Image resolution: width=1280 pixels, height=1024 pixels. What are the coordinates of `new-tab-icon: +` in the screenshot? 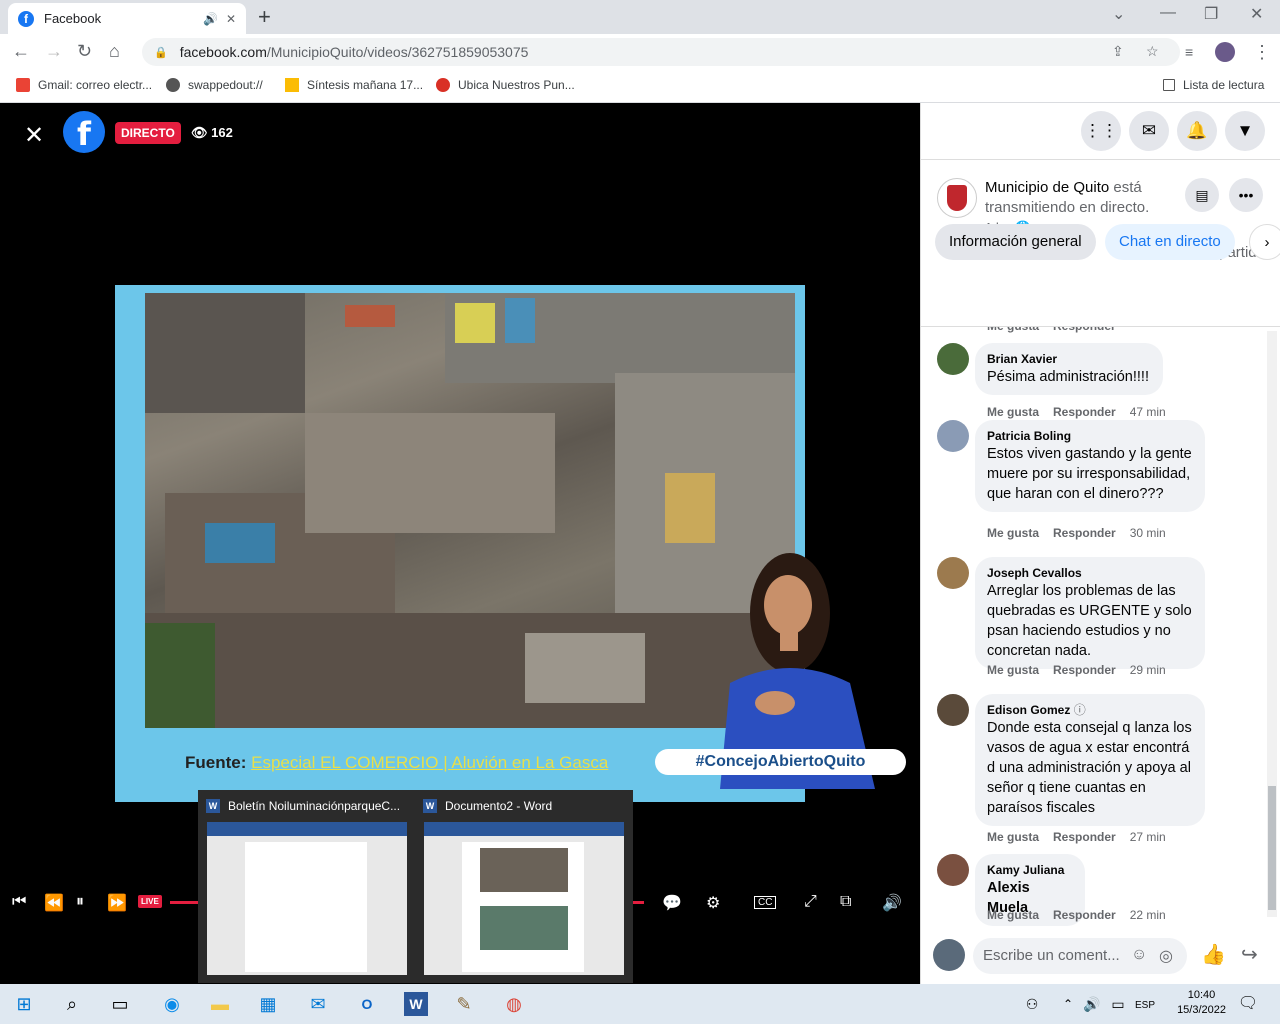 It's located at (264, 17).